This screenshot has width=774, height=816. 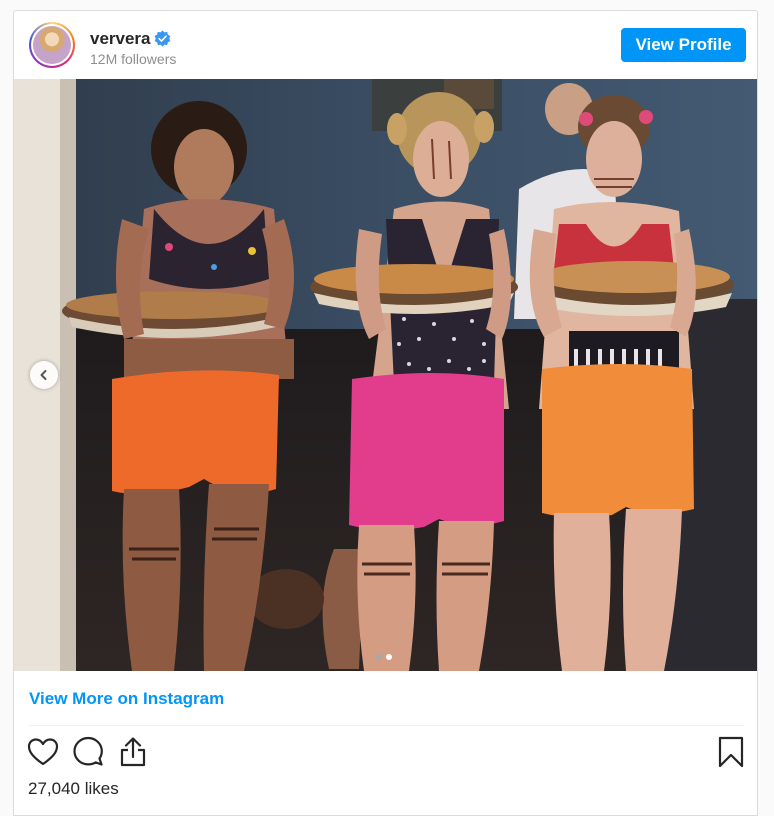 What do you see at coordinates (683, 45) in the screenshot?
I see `view-profile-button: View Profile` at bounding box center [683, 45].